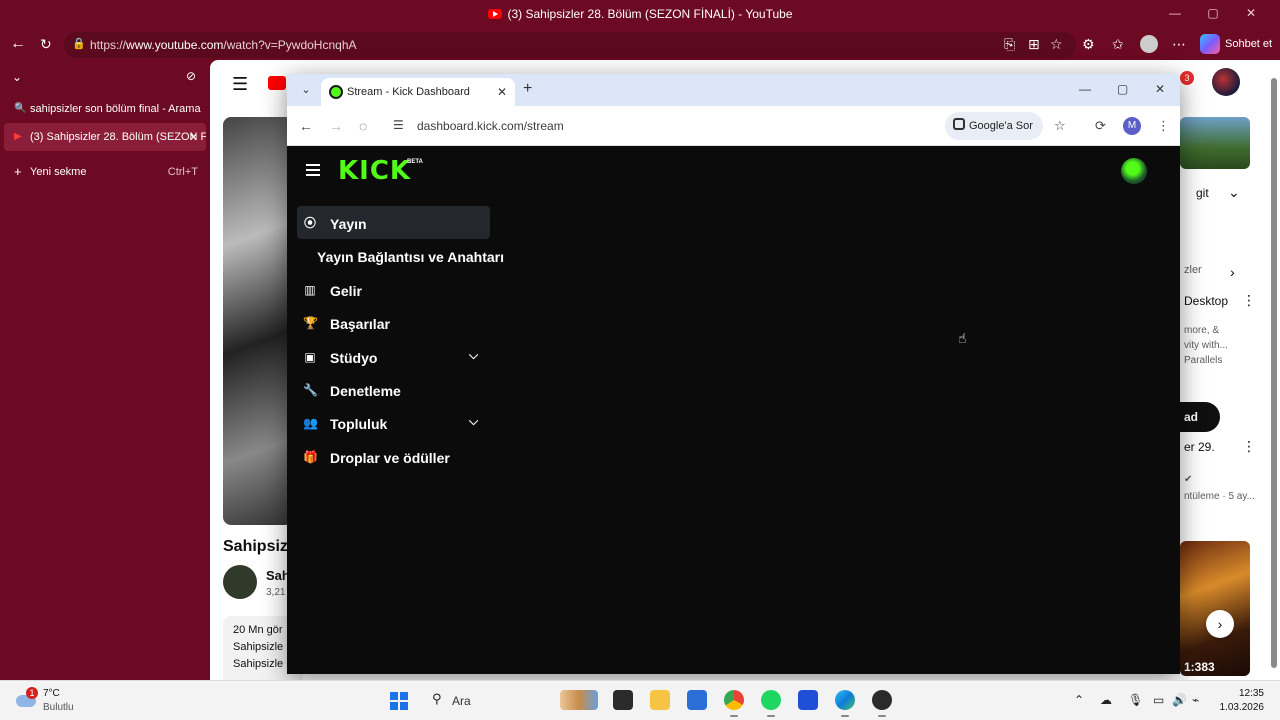 Image resolution: width=1280 pixels, height=720 pixels. What do you see at coordinates (191, 76) in the screenshot?
I see `pin-icon: ⊘` at bounding box center [191, 76].